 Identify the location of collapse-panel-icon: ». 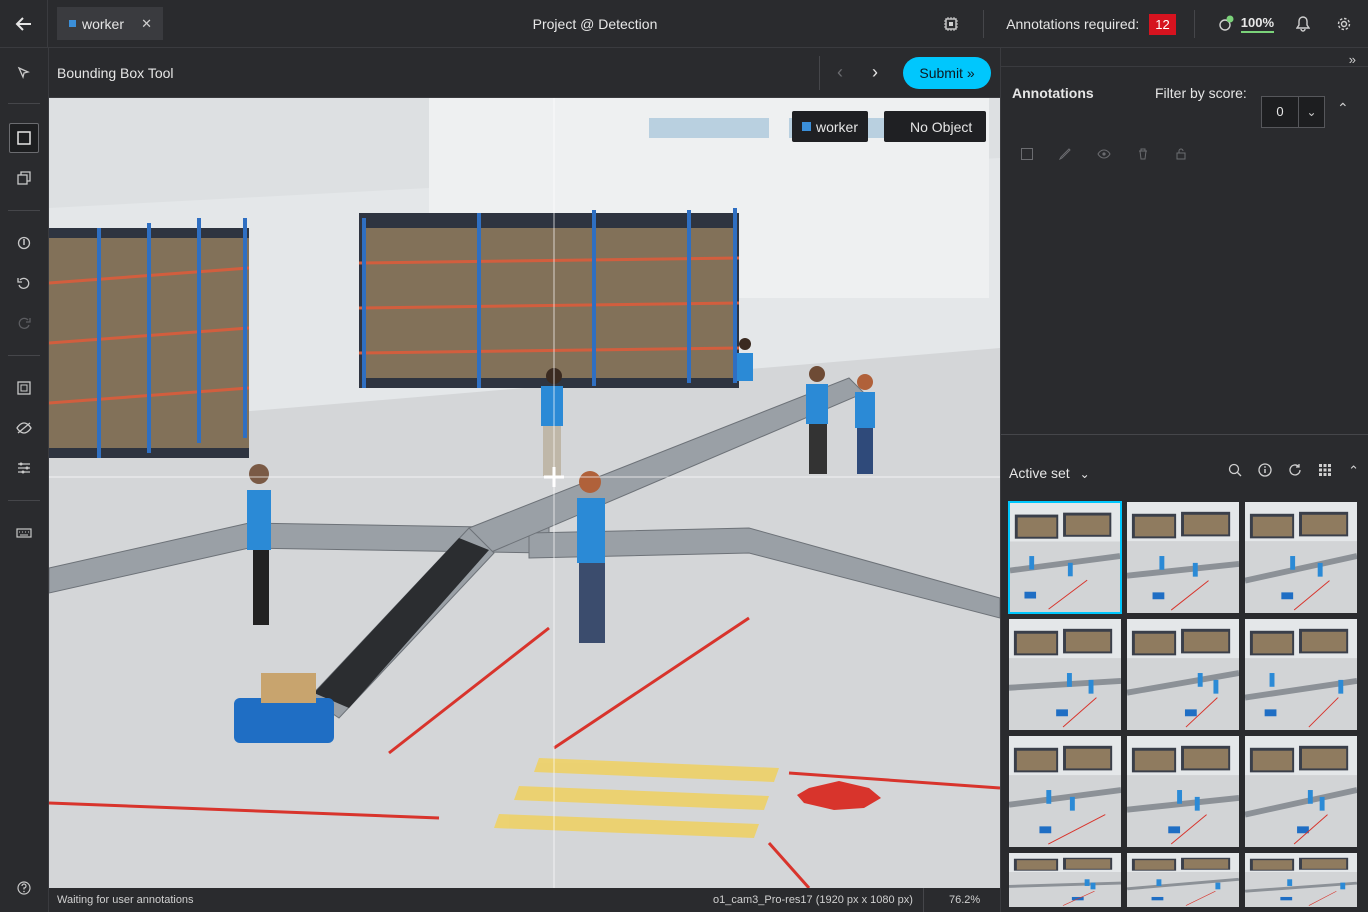
(1352, 59).